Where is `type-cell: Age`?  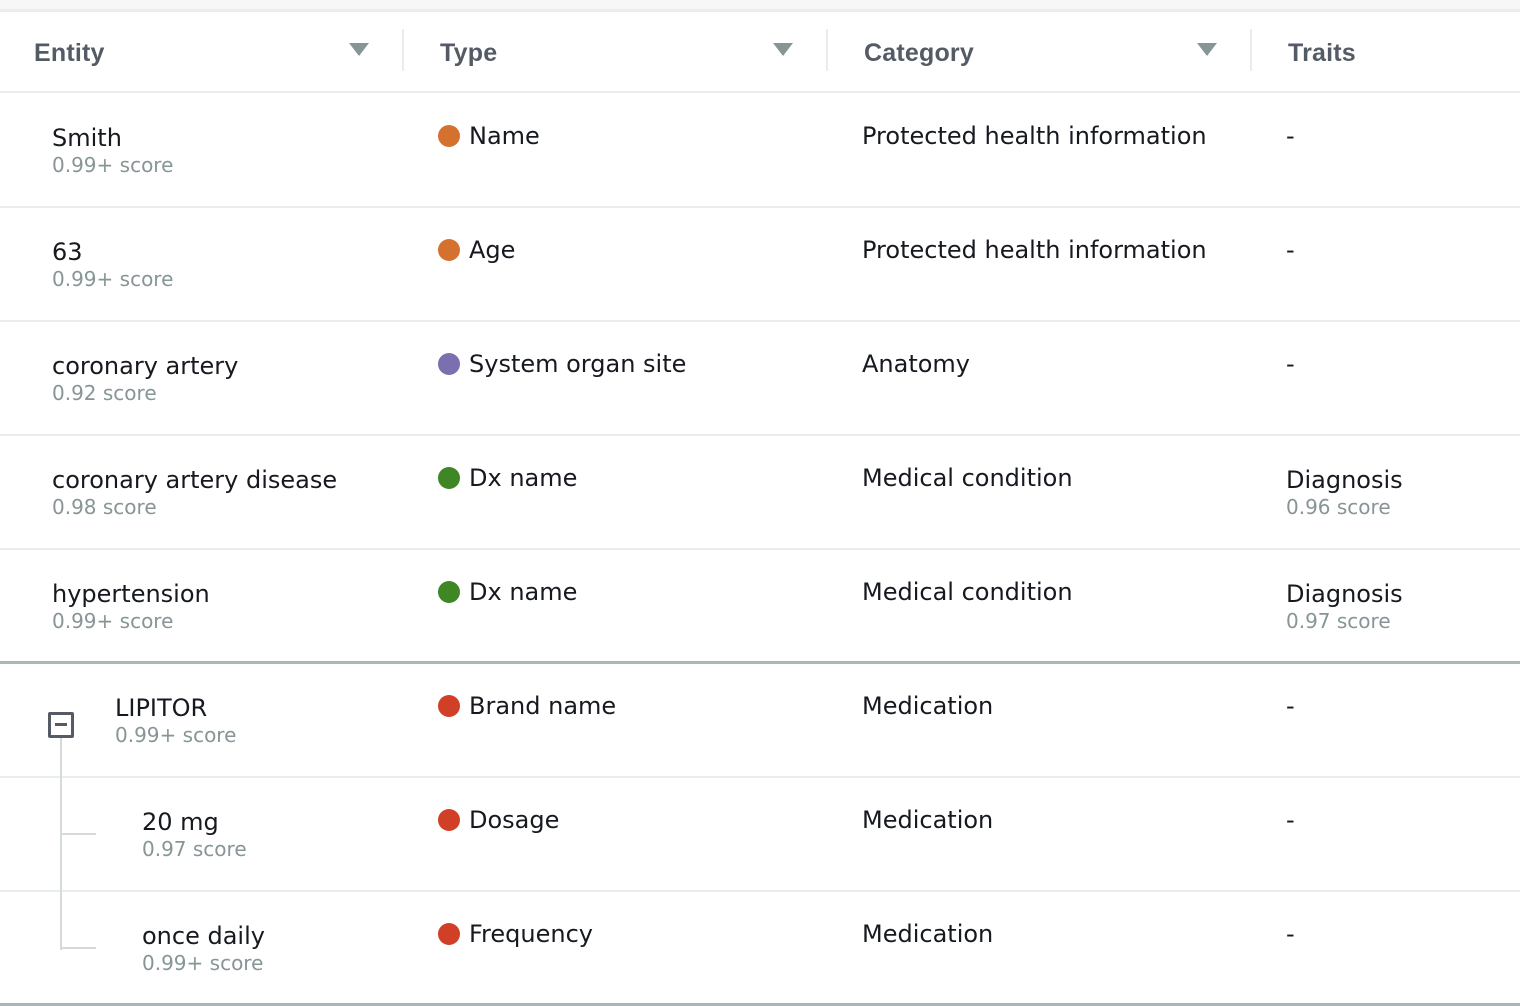 type-cell: Age is located at coordinates (476, 250).